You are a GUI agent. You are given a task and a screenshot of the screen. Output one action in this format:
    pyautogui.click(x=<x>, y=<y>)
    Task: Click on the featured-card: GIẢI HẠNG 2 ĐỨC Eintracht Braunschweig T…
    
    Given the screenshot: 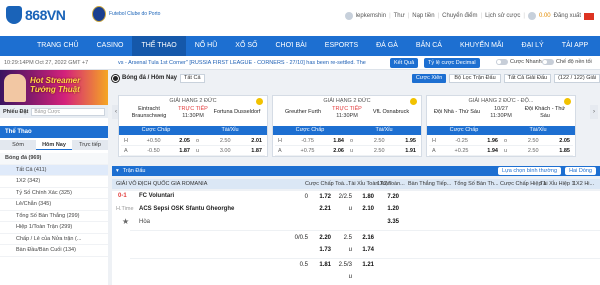 What is the action you would take?
    pyautogui.click(x=193, y=126)
    